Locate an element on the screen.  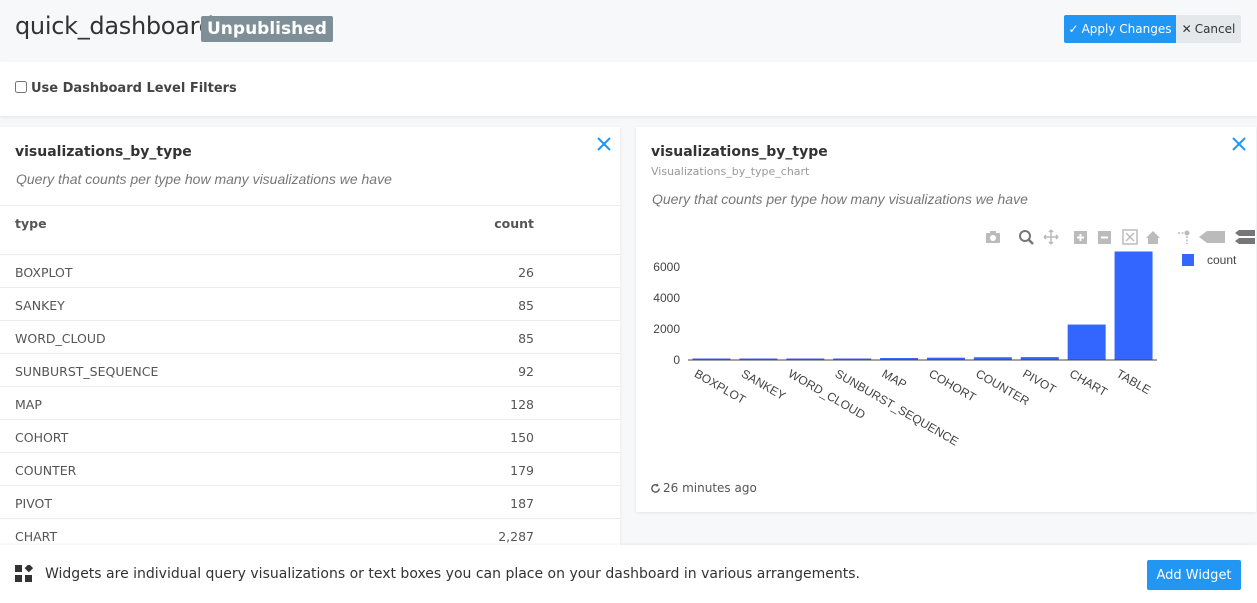
apply-changes-button: ✓ Apply Changes is located at coordinates (1120, 29).